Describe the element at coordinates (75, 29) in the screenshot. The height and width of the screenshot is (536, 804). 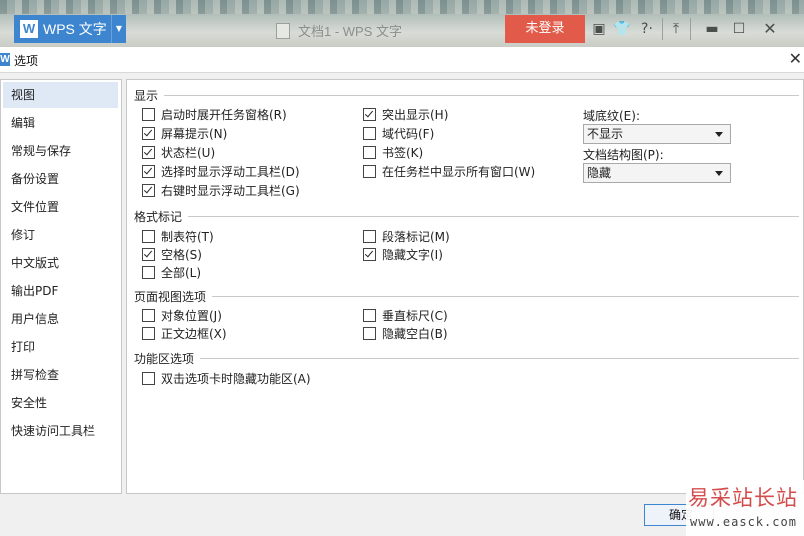
I see `app-name: WPS 文字` at that location.